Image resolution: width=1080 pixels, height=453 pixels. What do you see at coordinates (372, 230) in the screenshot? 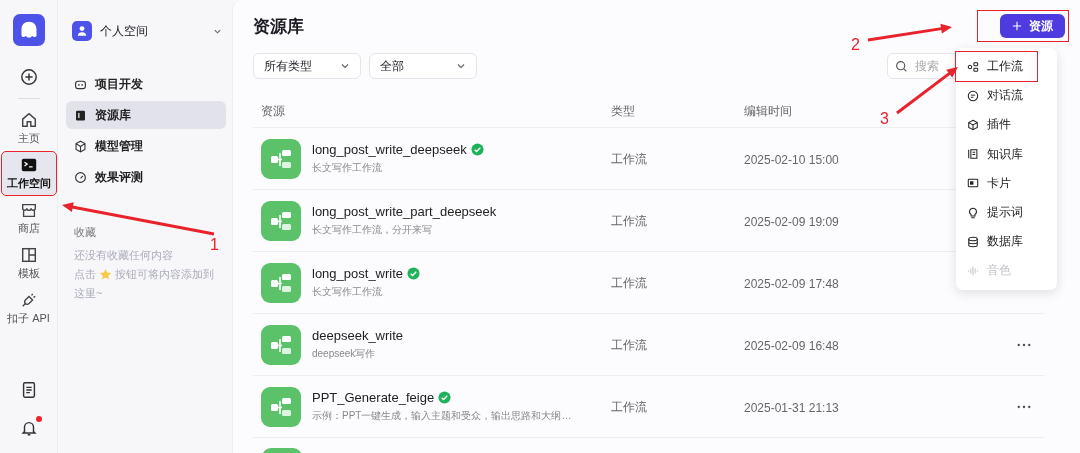
I see `resource-description: 长文写作工作流，分开来写` at bounding box center [372, 230].